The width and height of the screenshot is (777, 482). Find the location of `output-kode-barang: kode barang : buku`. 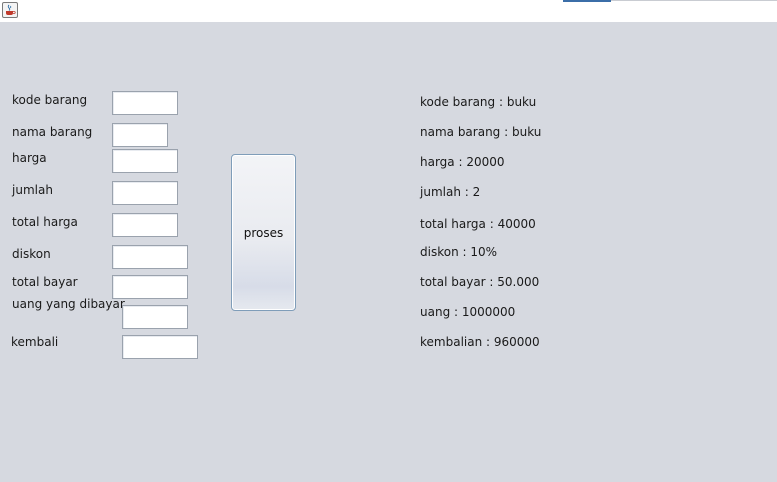

output-kode-barang: kode barang : buku is located at coordinates (478, 102).